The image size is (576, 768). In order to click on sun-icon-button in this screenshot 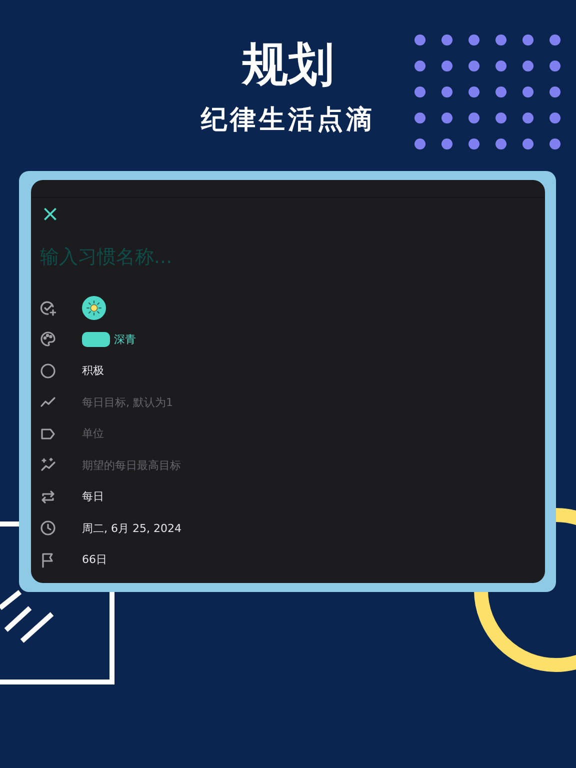, I will do `click(94, 308)`.